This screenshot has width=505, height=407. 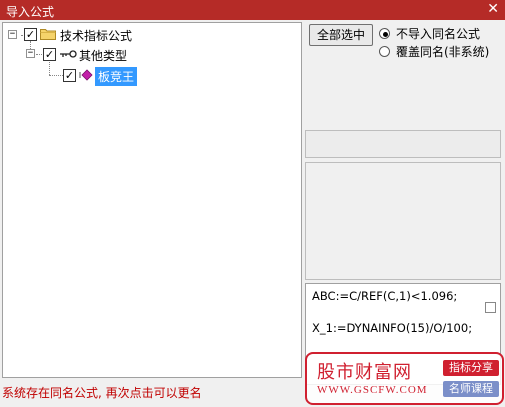 I want to click on window-title: 导入公式, so click(x=30, y=12).